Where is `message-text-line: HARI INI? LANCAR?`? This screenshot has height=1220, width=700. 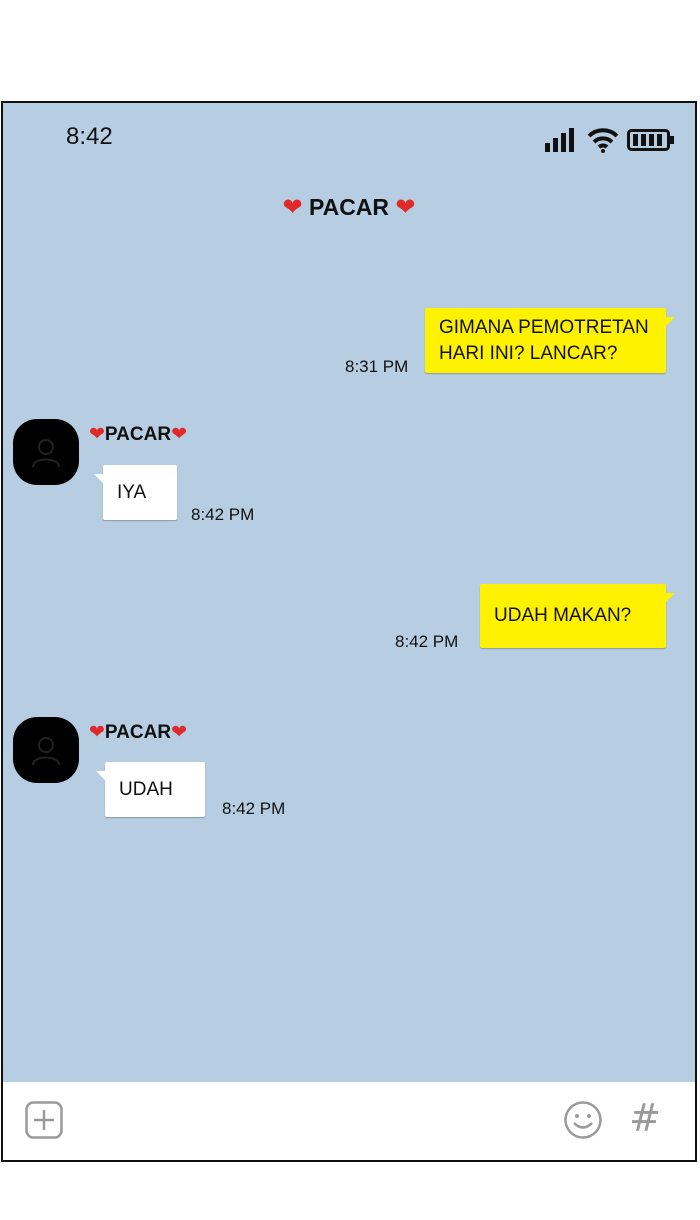
message-text-line: HARI INI? LANCAR? is located at coordinates (528, 353).